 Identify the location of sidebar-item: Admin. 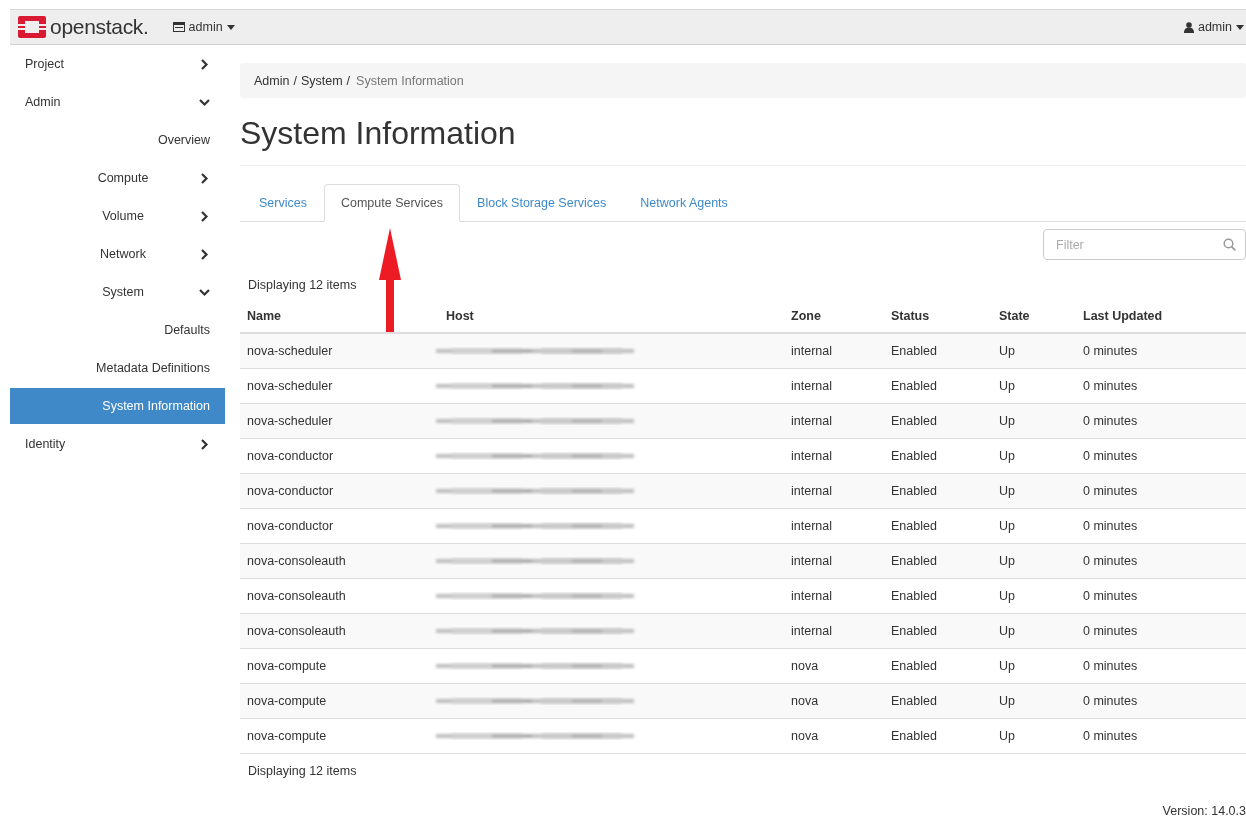
(117, 102).